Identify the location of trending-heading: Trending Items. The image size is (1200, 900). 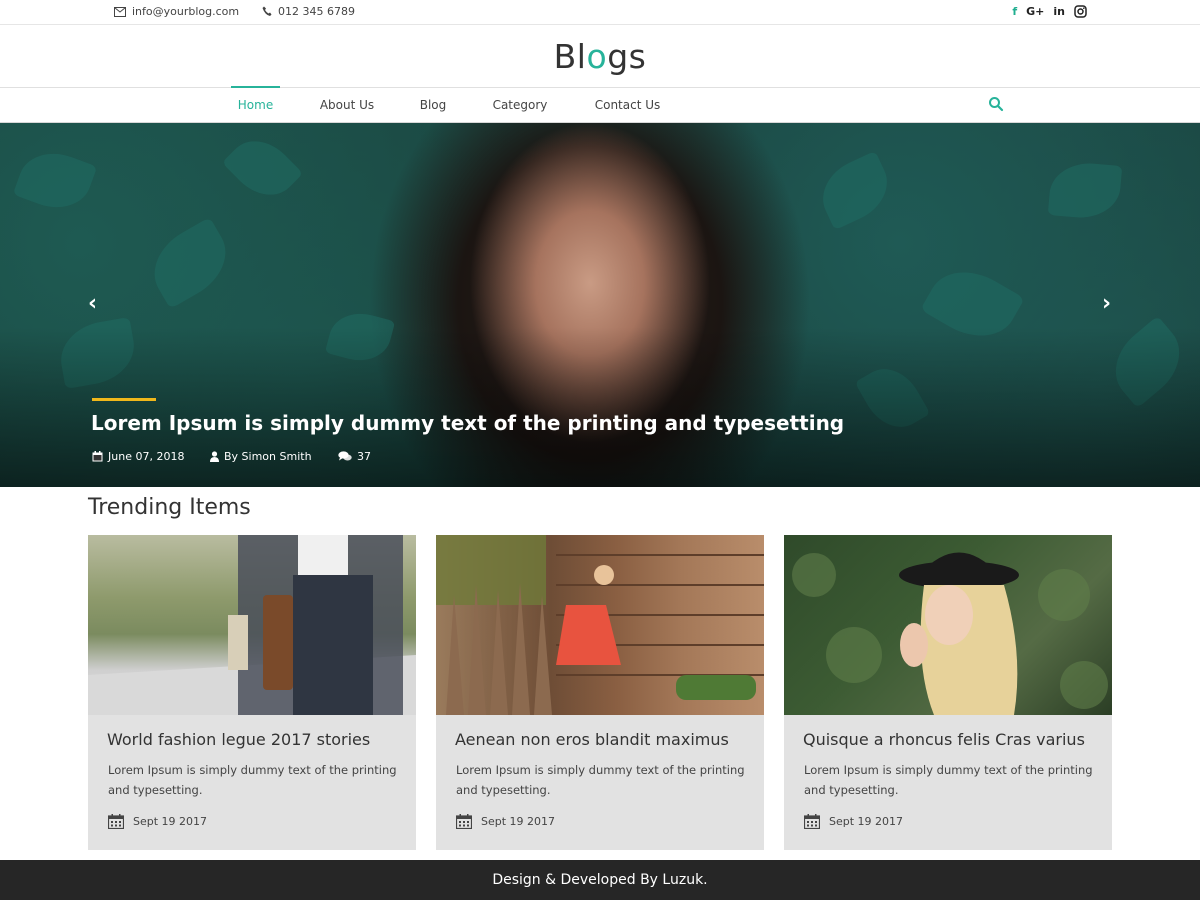
(169, 507).